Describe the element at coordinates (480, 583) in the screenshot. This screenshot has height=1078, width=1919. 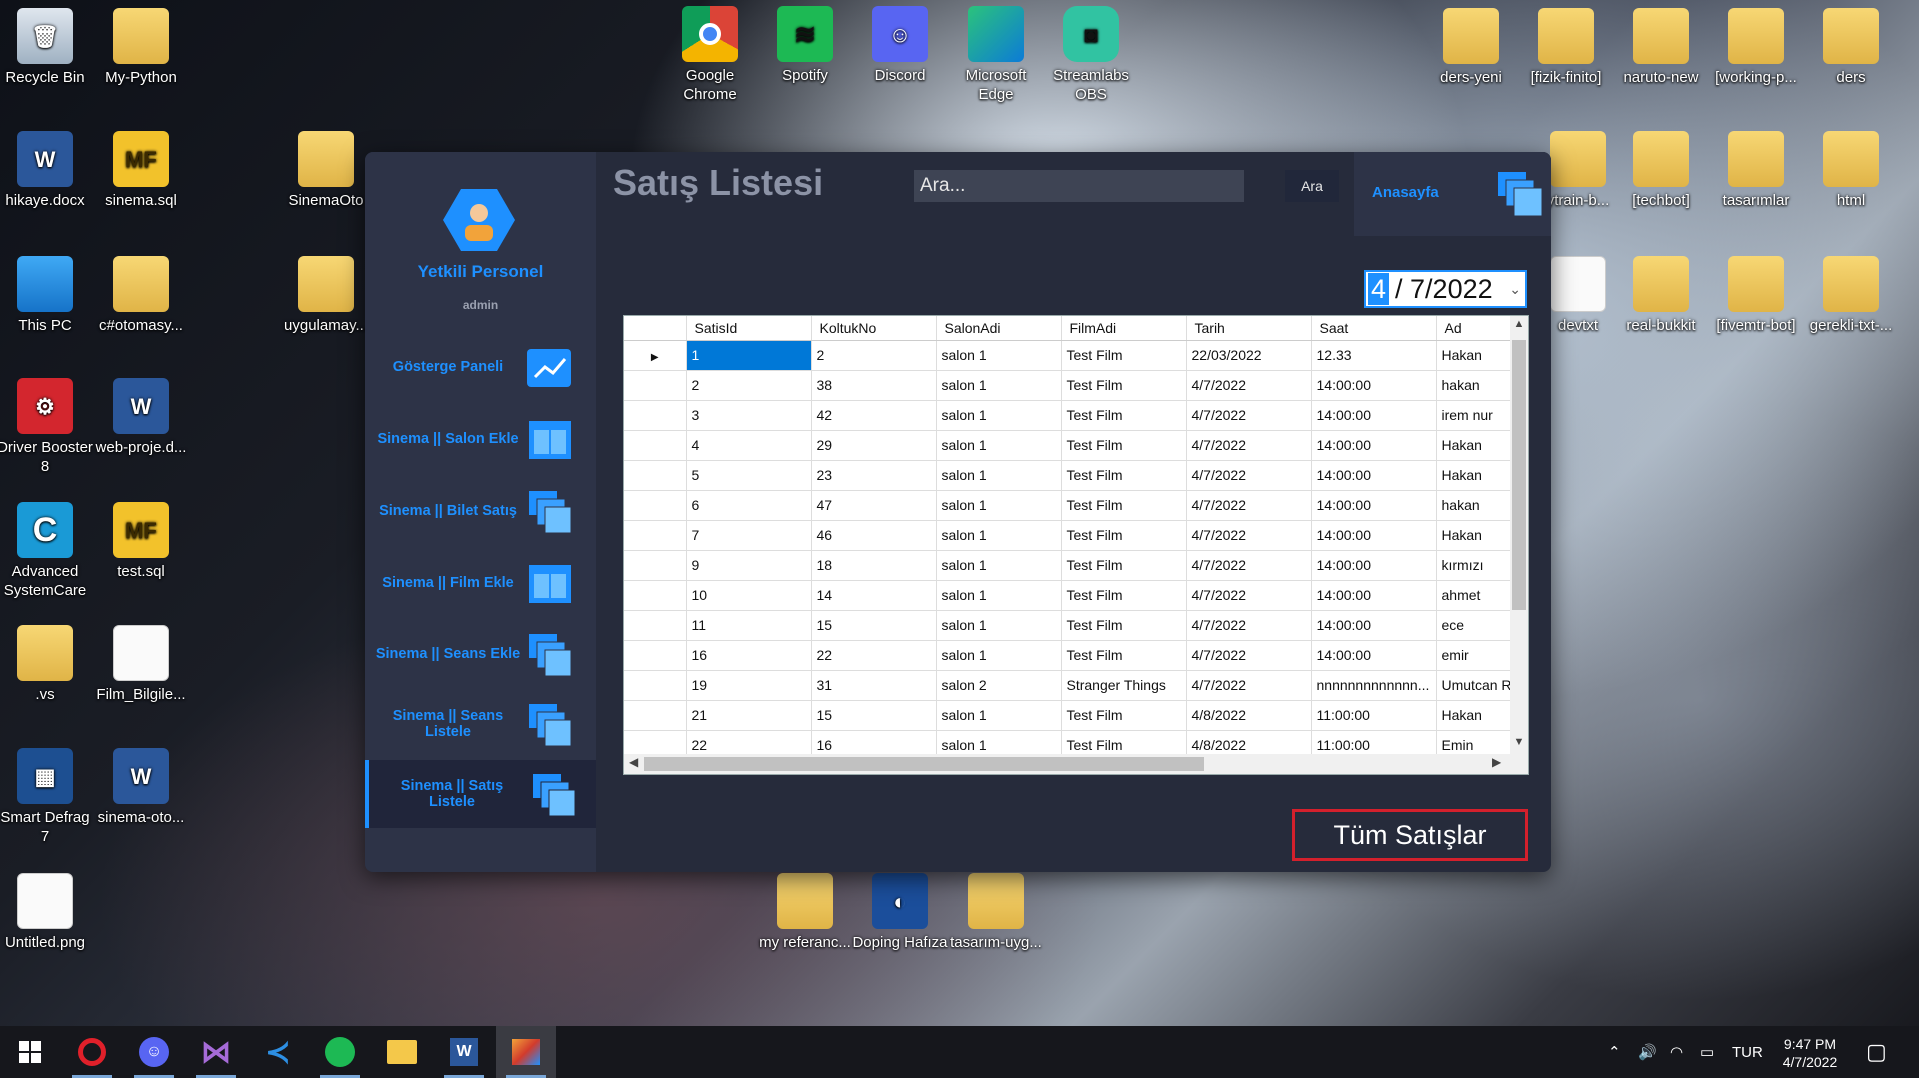
I see `nav-film-ekle: Sinema || Film Ekle` at that location.